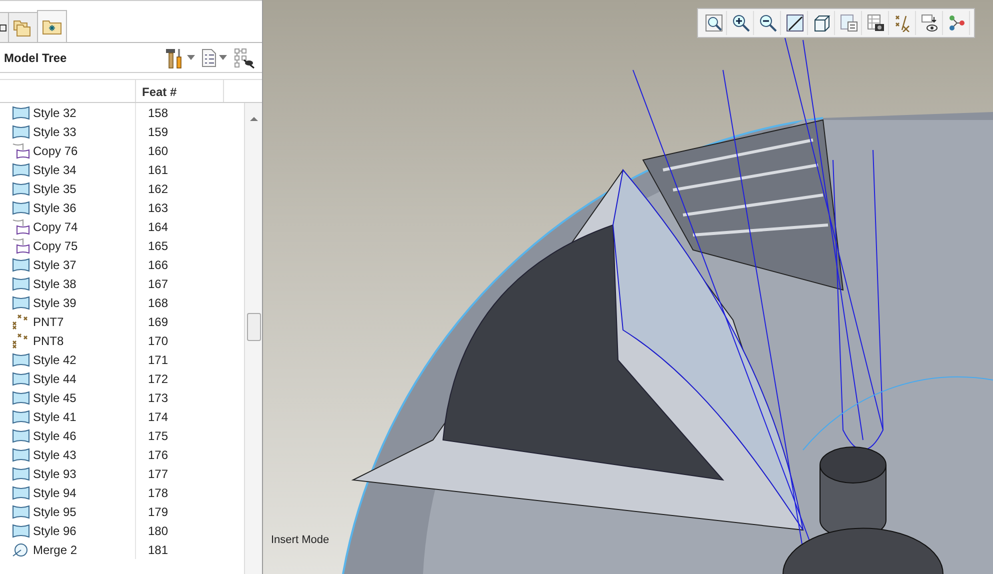  Describe the element at coordinates (253, 327) in the screenshot. I see `scroll-thumb` at that location.